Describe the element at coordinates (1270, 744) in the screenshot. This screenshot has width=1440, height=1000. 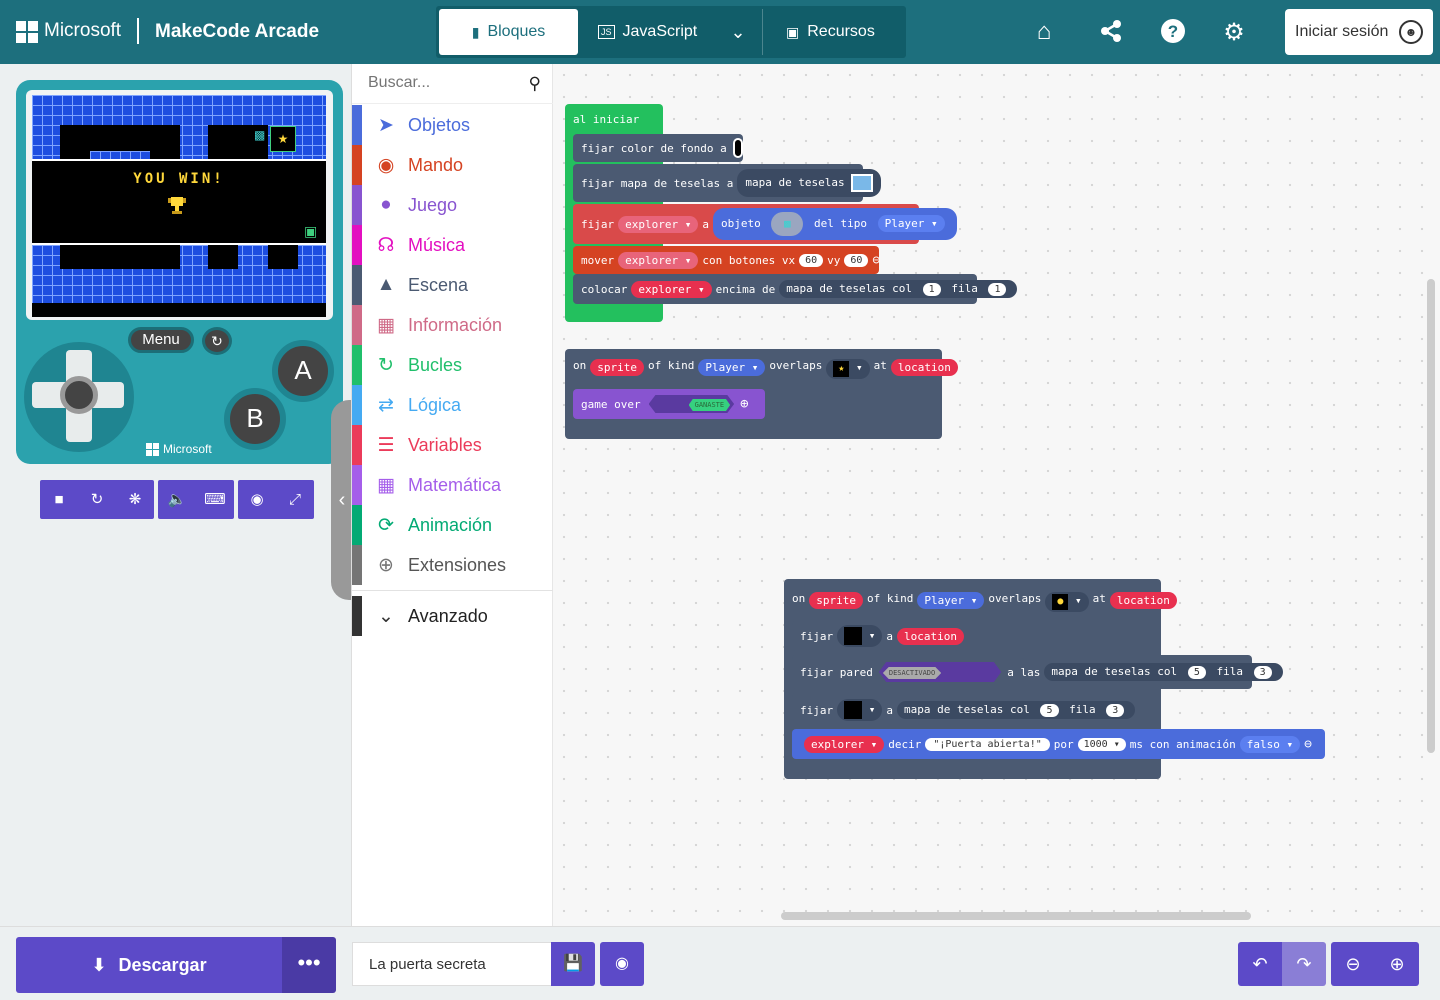
I see `animation-dropdown: falso` at that location.